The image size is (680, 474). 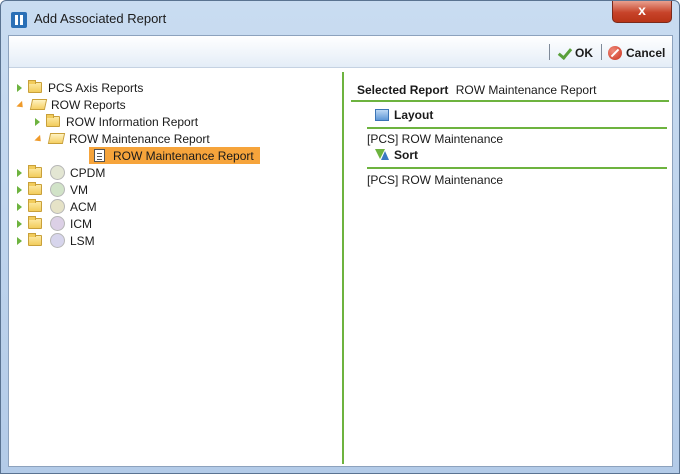 I want to click on tree-item-row-maintenance-folder: ROW Maintenance Report, so click(x=122, y=138).